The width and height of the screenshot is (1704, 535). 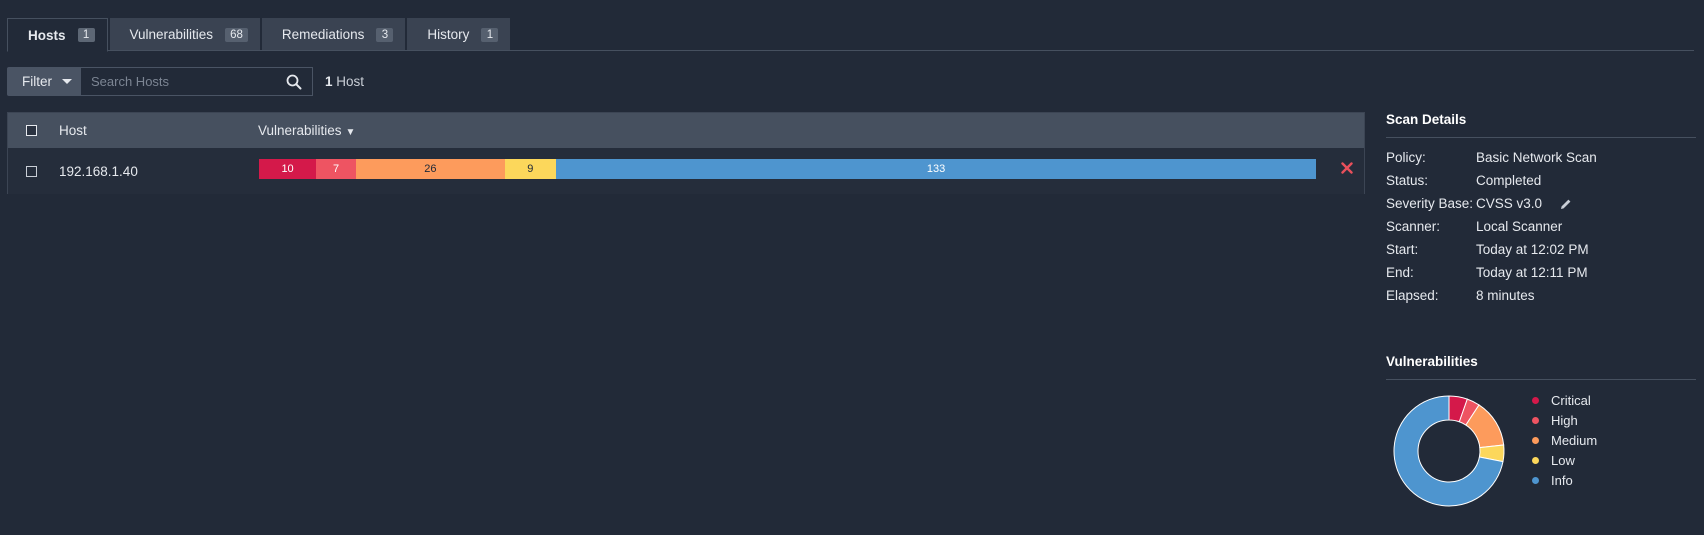 What do you see at coordinates (448, 34) in the screenshot?
I see `tab-history-label: History` at bounding box center [448, 34].